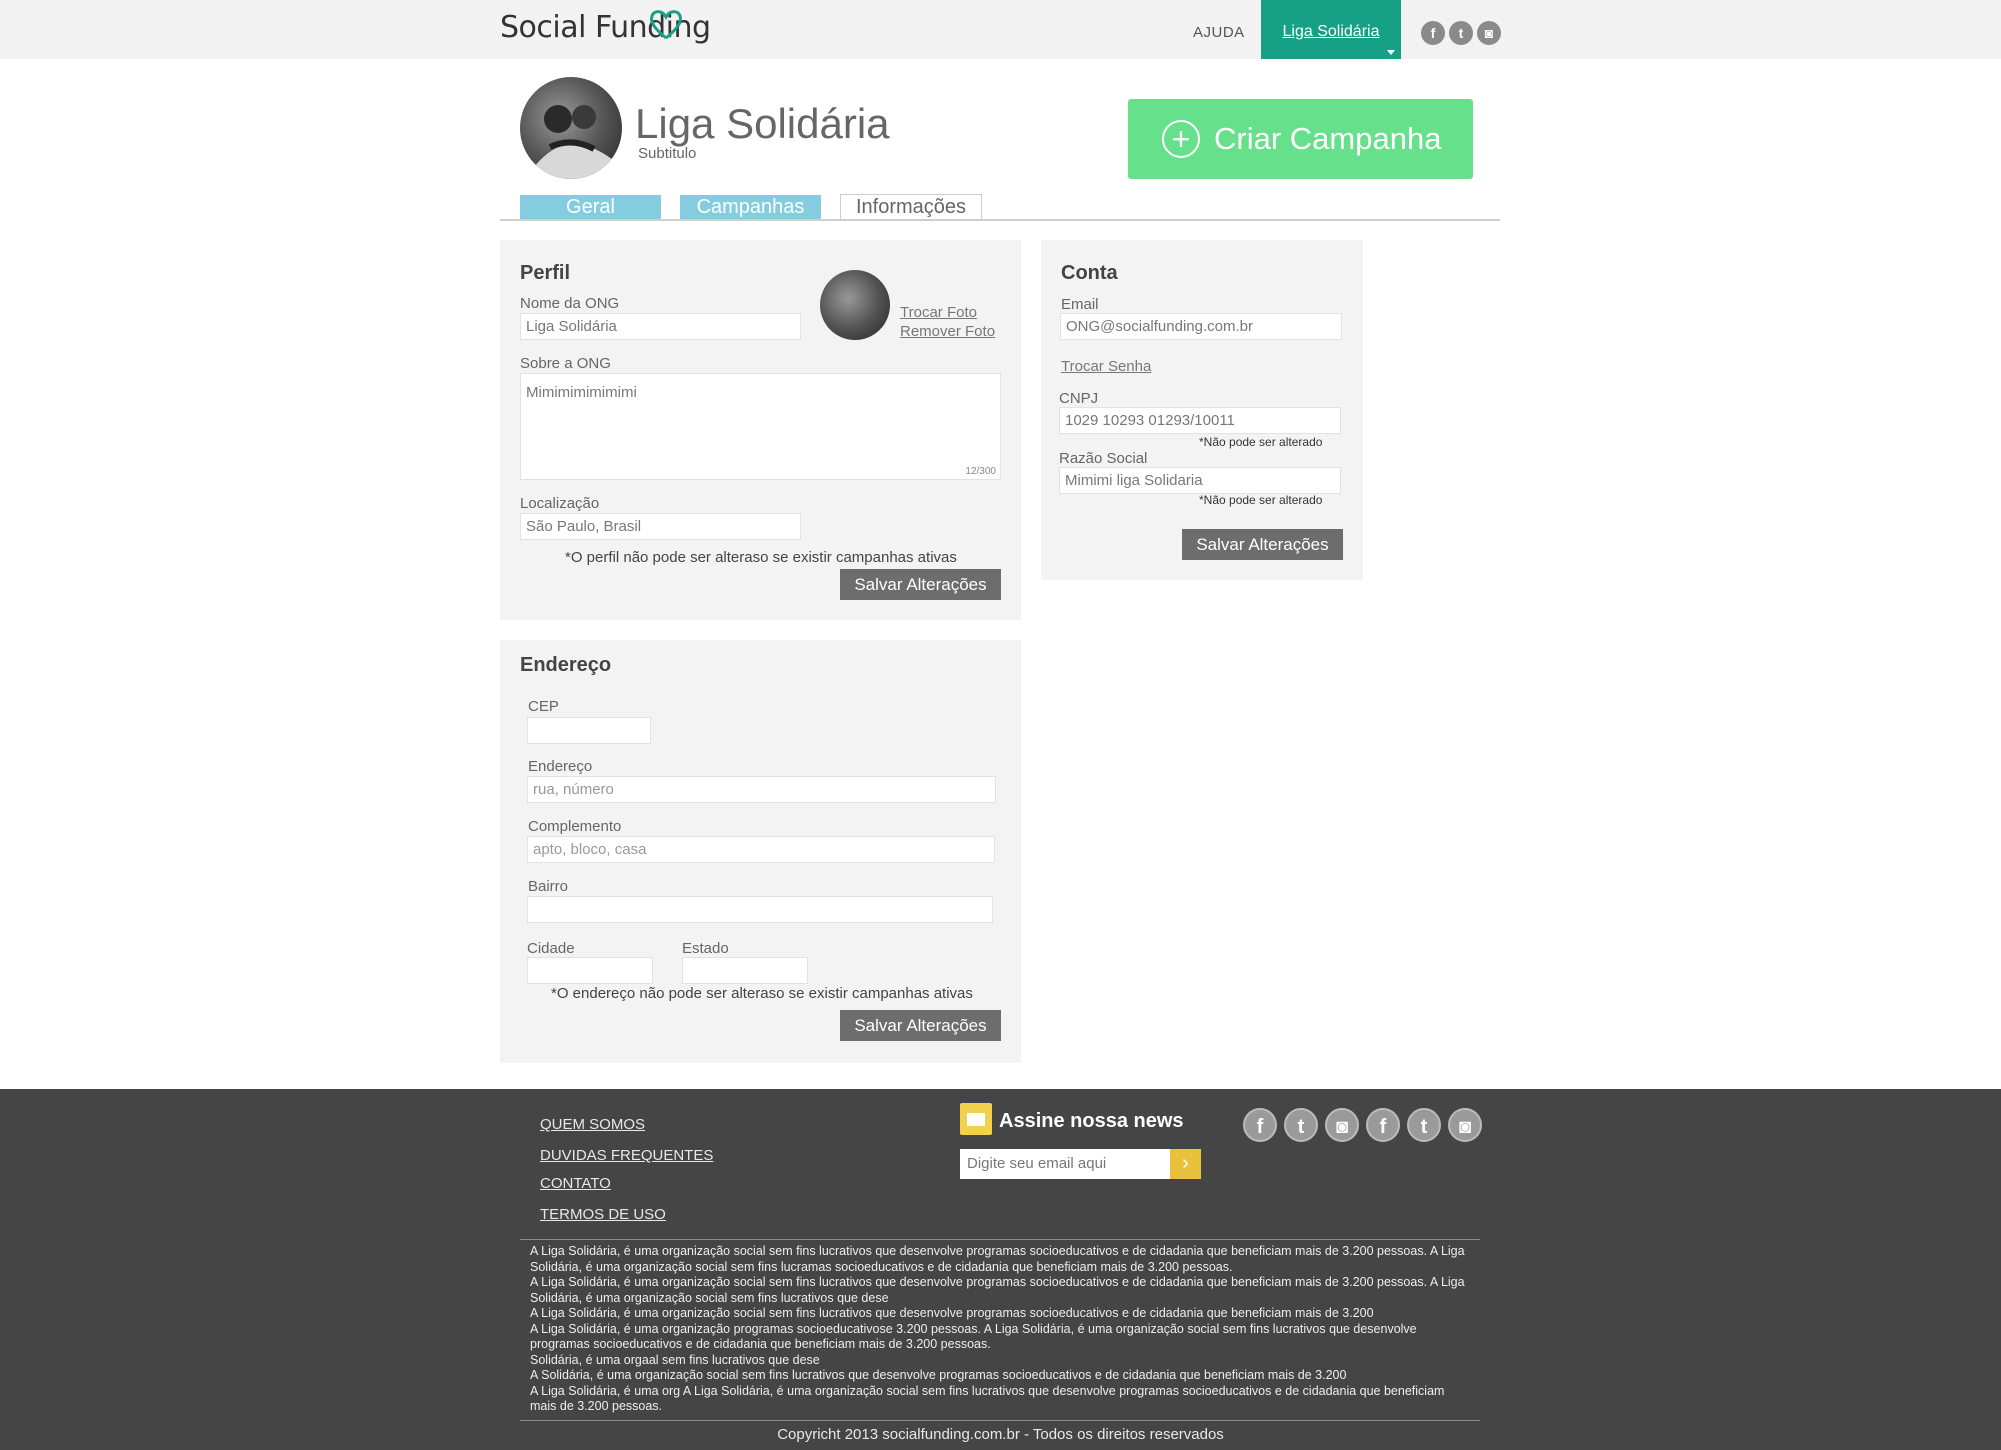  Describe the element at coordinates (560, 503) in the screenshot. I see `location-label: Localização` at that location.